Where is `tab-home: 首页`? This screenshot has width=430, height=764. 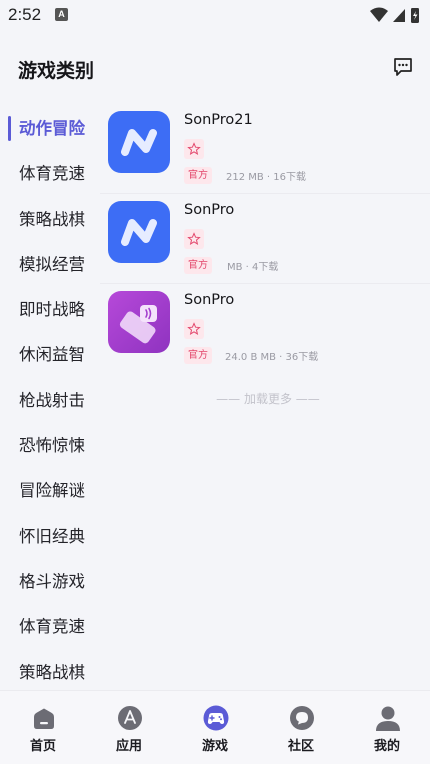 tab-home: 首页 is located at coordinates (43, 727).